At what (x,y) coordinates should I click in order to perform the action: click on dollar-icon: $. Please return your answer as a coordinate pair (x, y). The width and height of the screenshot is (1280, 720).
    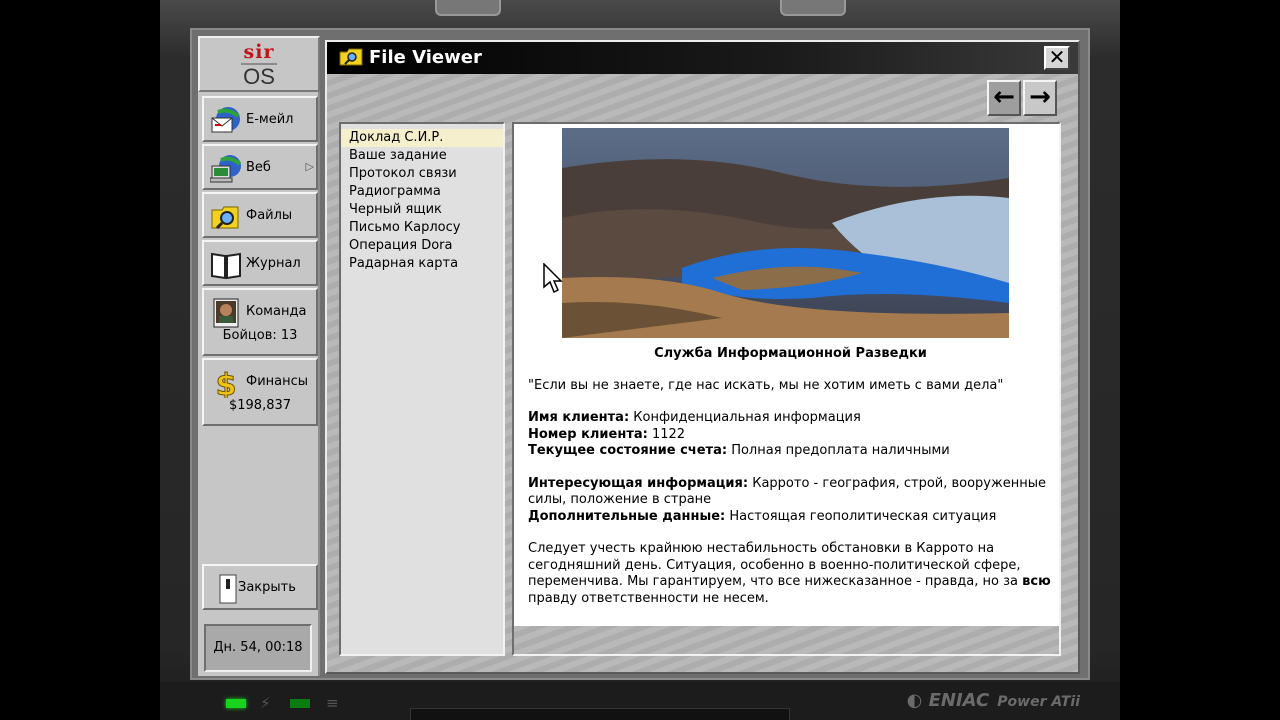
    Looking at the image, I should click on (226, 383).